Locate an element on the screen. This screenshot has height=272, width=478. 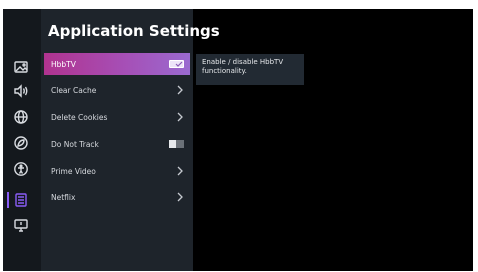
menu-item-label: Do Not Track is located at coordinates (75, 144).